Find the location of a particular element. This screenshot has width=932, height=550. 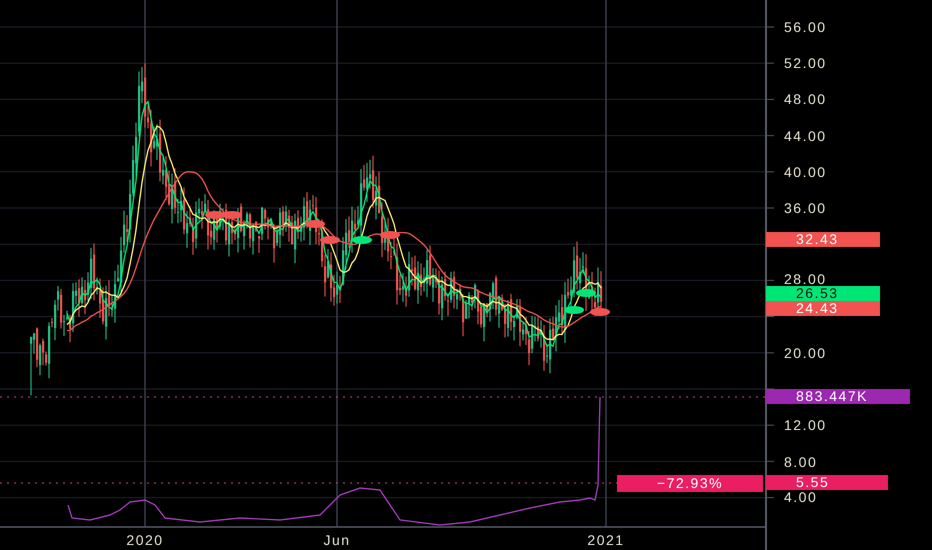

axis-label: 20.00 is located at coordinates (805, 353).